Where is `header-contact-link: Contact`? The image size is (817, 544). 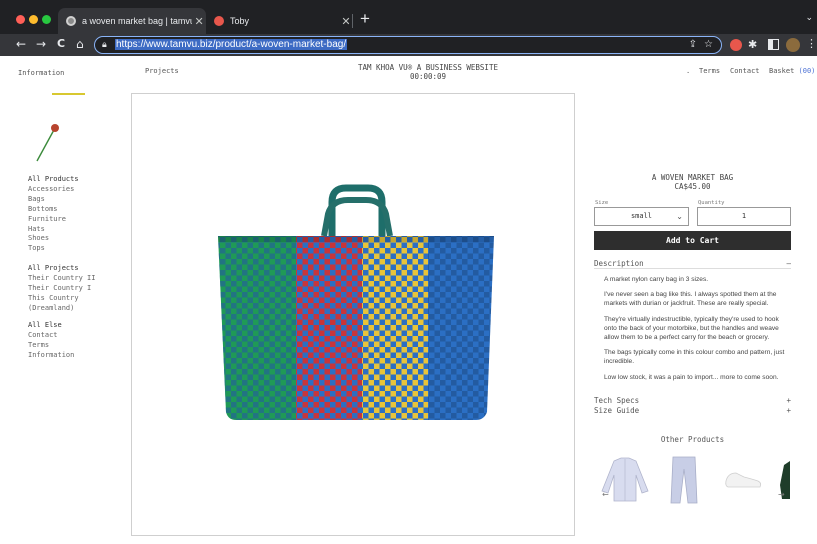 header-contact-link: Contact is located at coordinates (745, 71).